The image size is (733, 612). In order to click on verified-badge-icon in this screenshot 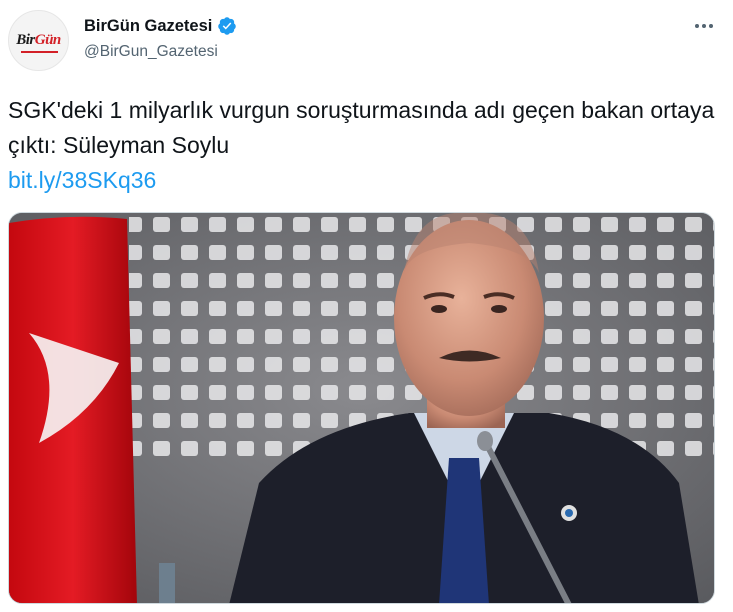, I will do `click(227, 26)`.